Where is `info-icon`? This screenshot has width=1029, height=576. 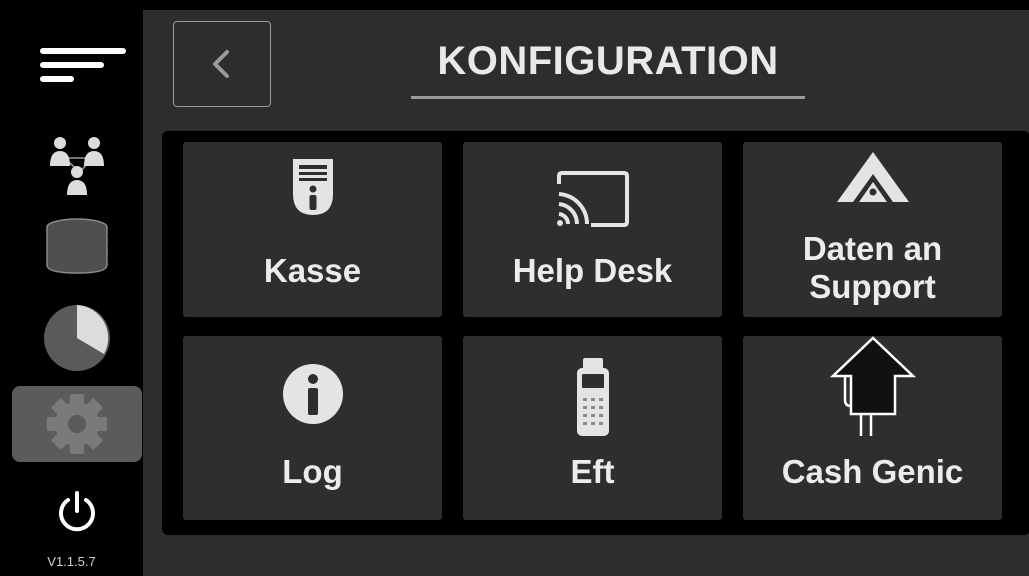 info-icon is located at coordinates (312, 394).